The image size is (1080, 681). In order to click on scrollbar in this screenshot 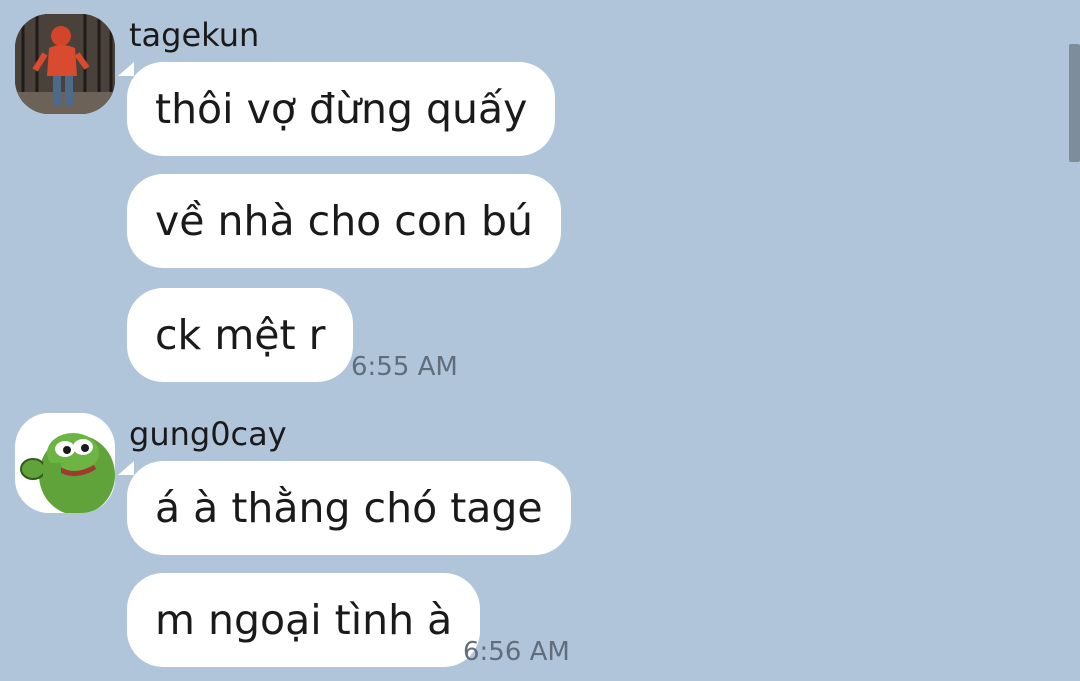, I will do `click(1074, 103)`.